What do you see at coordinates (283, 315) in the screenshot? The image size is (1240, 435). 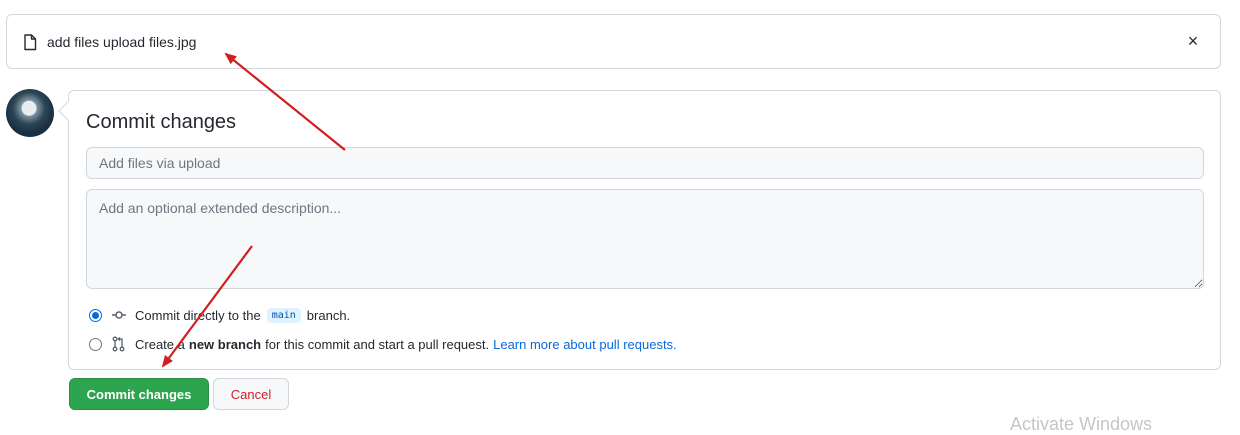 I see `branch-name-chip: main` at bounding box center [283, 315].